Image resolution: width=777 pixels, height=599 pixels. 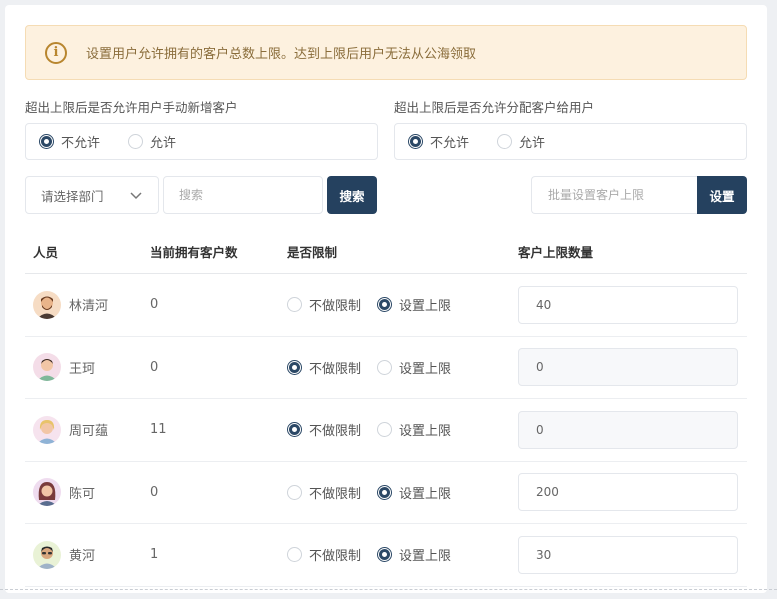 What do you see at coordinates (243, 195) in the screenshot?
I see `search-input` at bounding box center [243, 195].